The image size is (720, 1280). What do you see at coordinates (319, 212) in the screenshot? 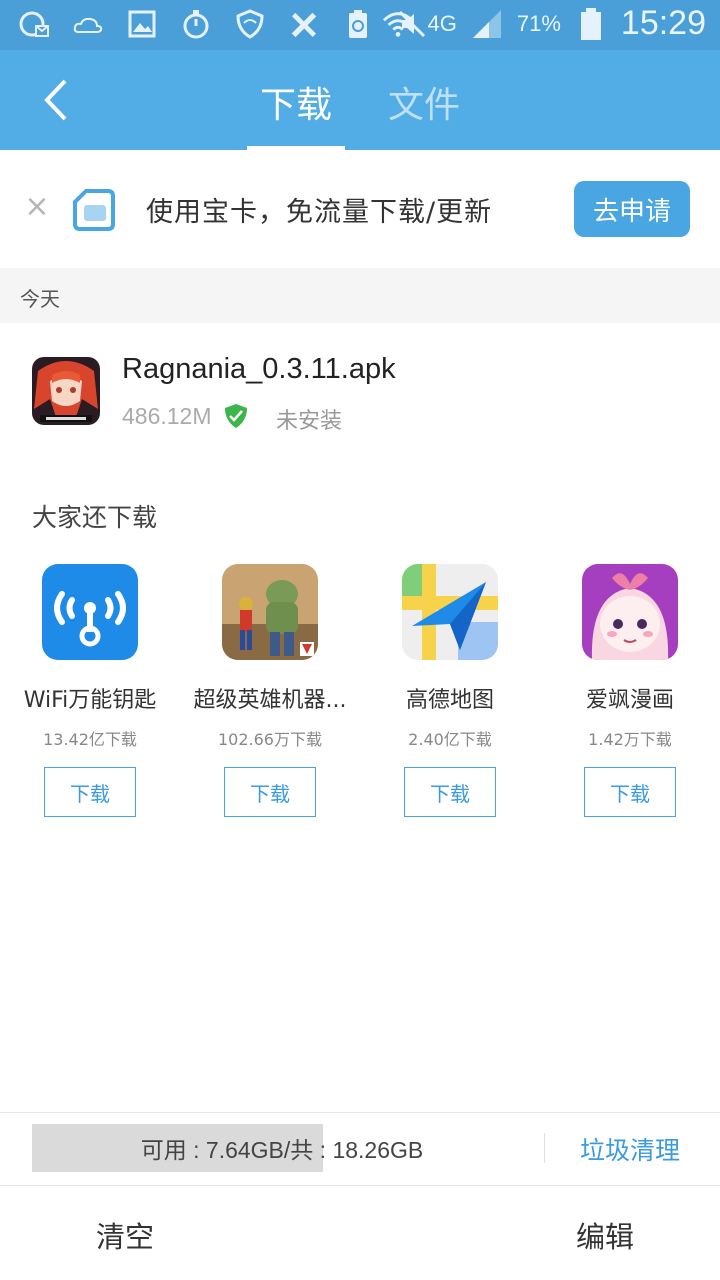
I see `promo-text: 使用宝卡，免流量下载/更新` at bounding box center [319, 212].